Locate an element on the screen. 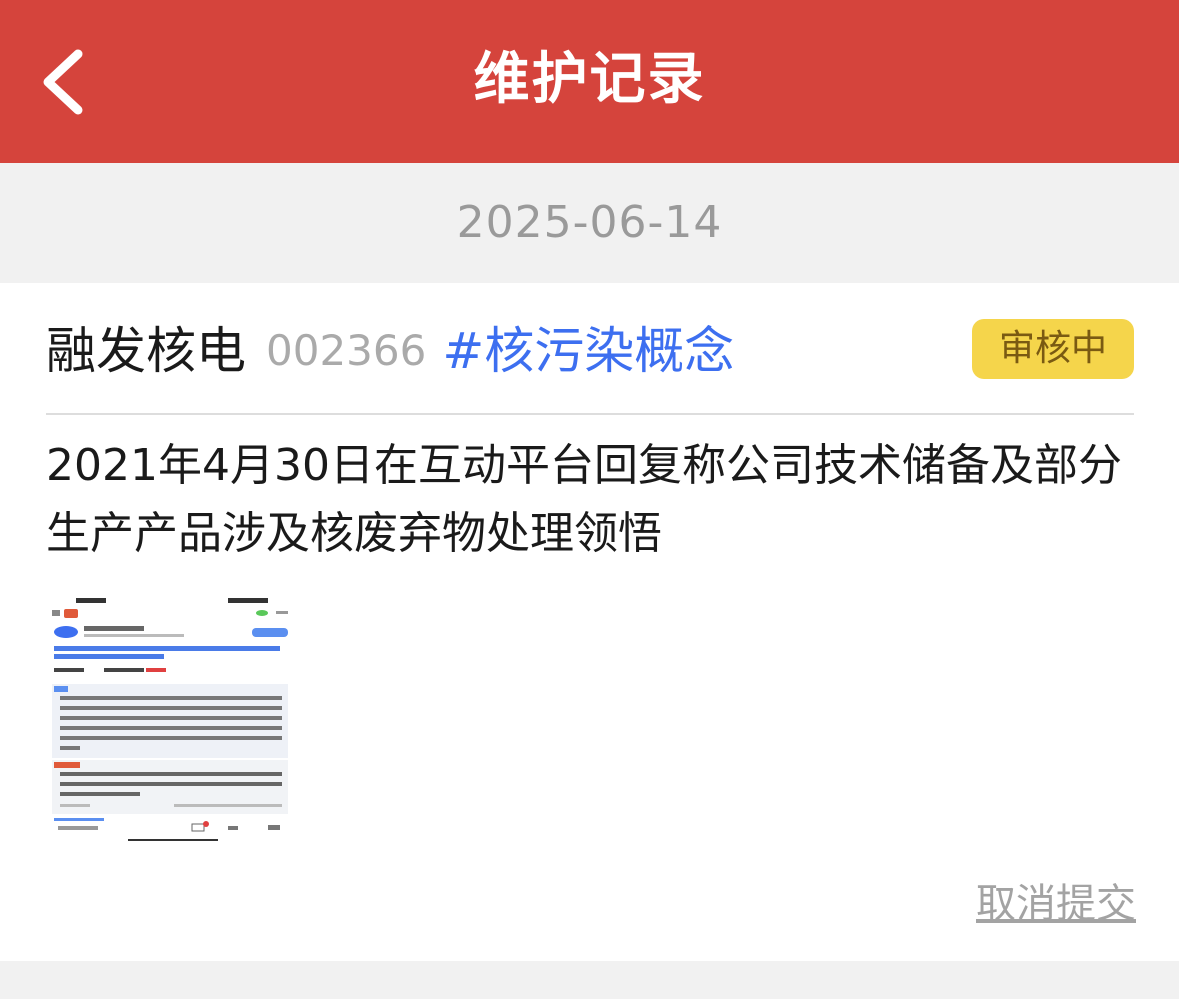 The image size is (1179, 999). concept-tag-link: #核污染概念 is located at coordinates (588, 351).